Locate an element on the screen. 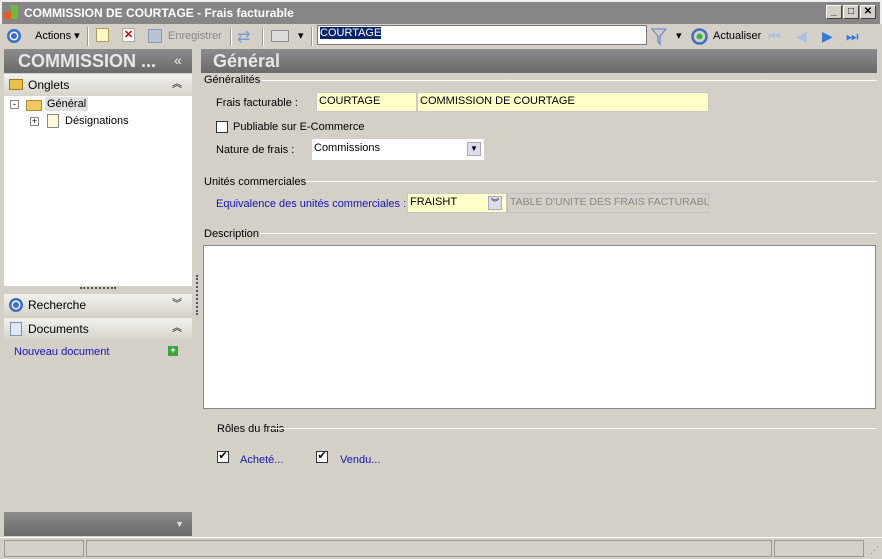  publiable-label: Publiable sur E-Commerce is located at coordinates (299, 127).